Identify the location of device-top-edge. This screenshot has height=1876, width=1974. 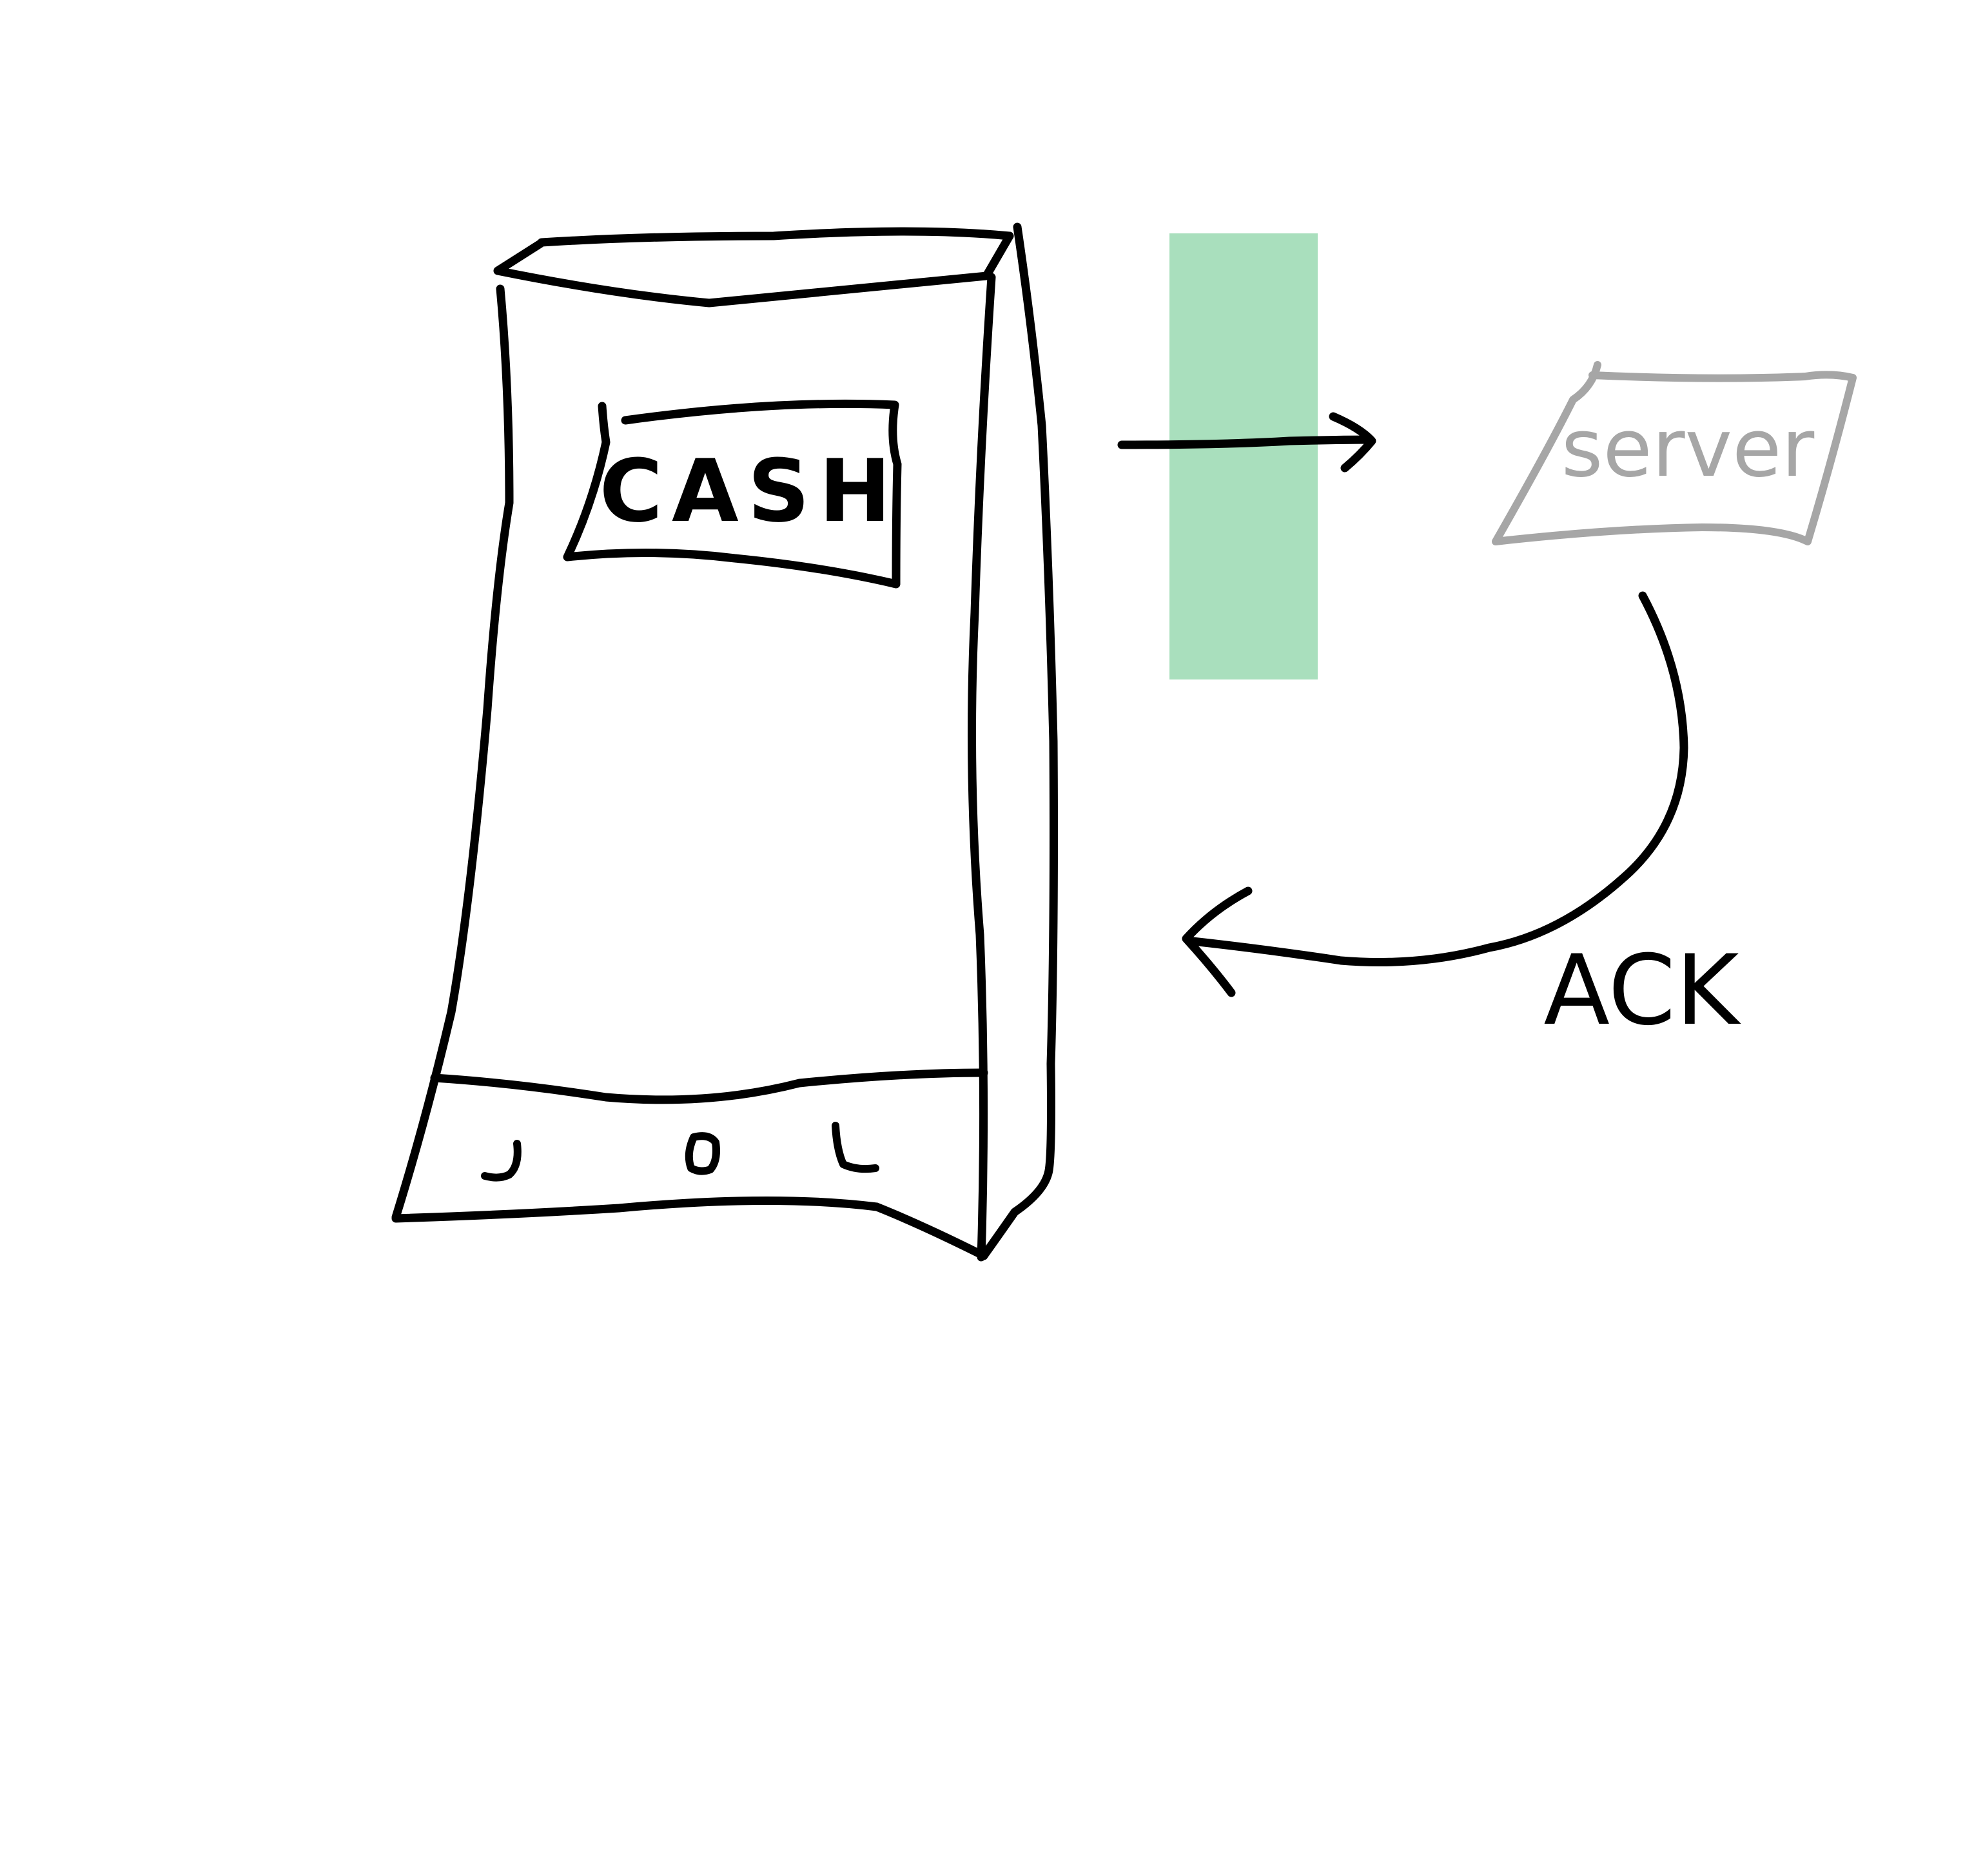
(775, 237).